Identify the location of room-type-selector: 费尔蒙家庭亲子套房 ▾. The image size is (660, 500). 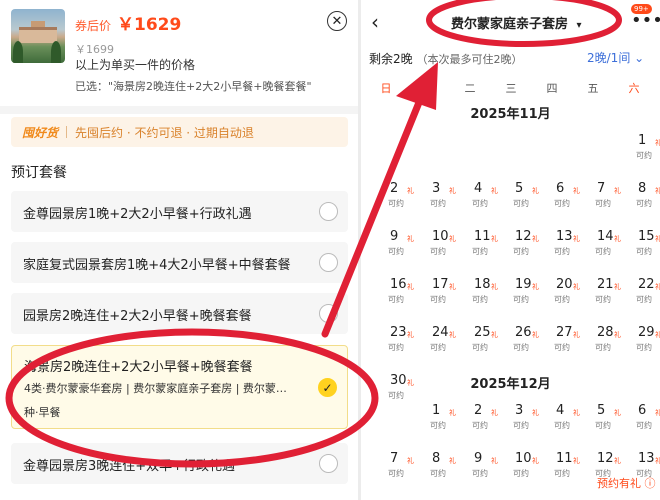
(516, 22).